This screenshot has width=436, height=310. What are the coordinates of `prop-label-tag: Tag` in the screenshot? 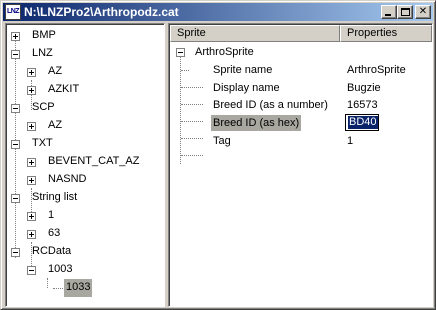 It's located at (222, 141).